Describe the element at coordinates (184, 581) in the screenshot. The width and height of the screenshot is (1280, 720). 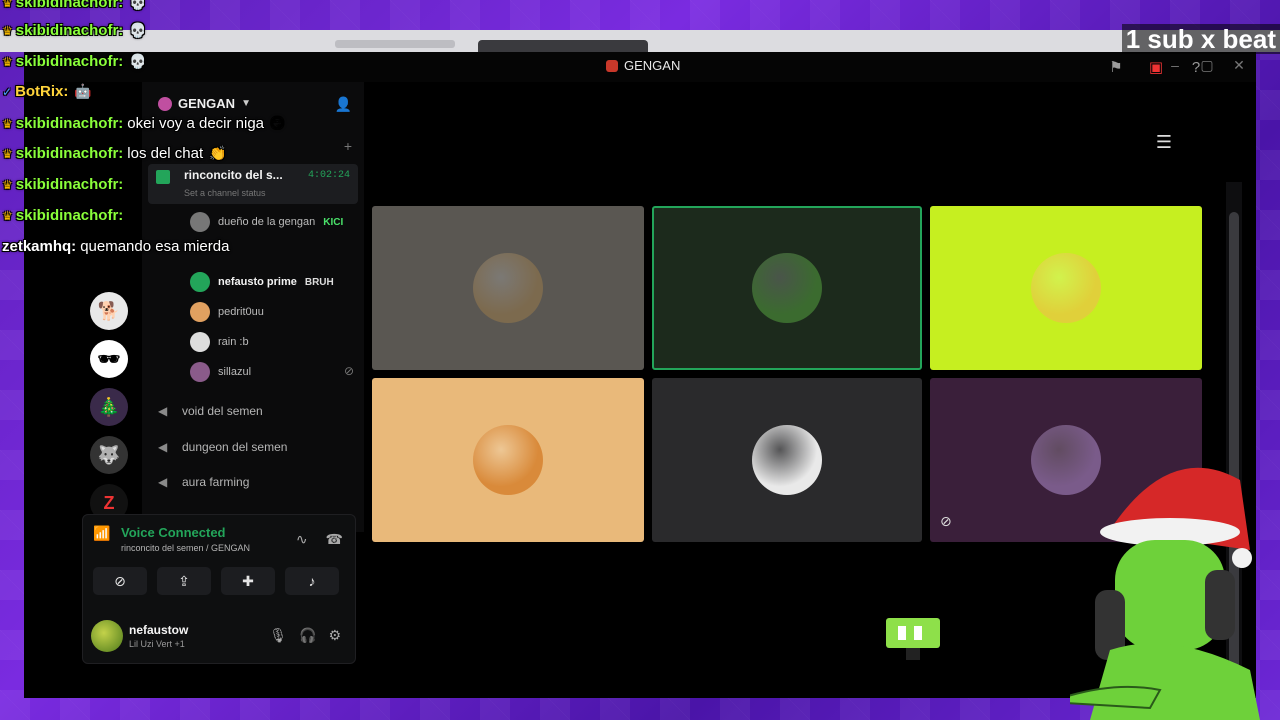
I see `screen-share-button: ⇪` at that location.